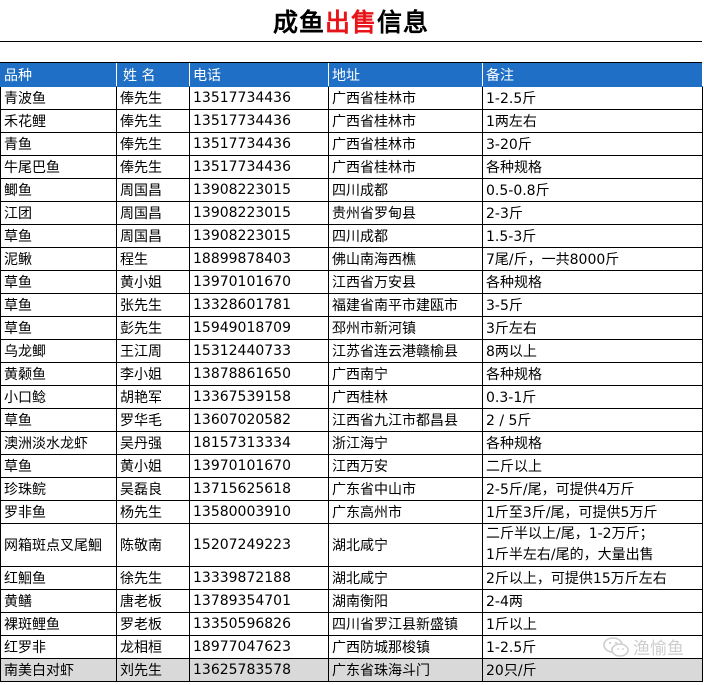 This screenshot has height=685, width=704. I want to click on notes-cell: 二斤以上, so click(592, 466).